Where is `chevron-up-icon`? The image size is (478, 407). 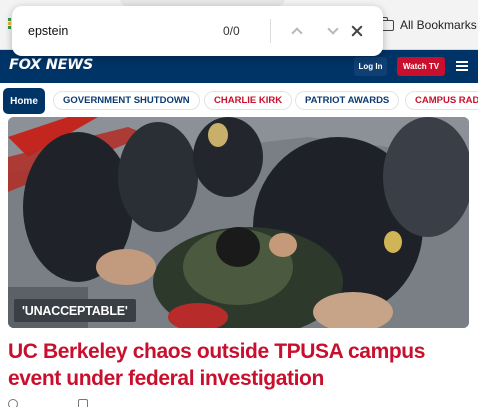
chevron-up-icon is located at coordinates (297, 33).